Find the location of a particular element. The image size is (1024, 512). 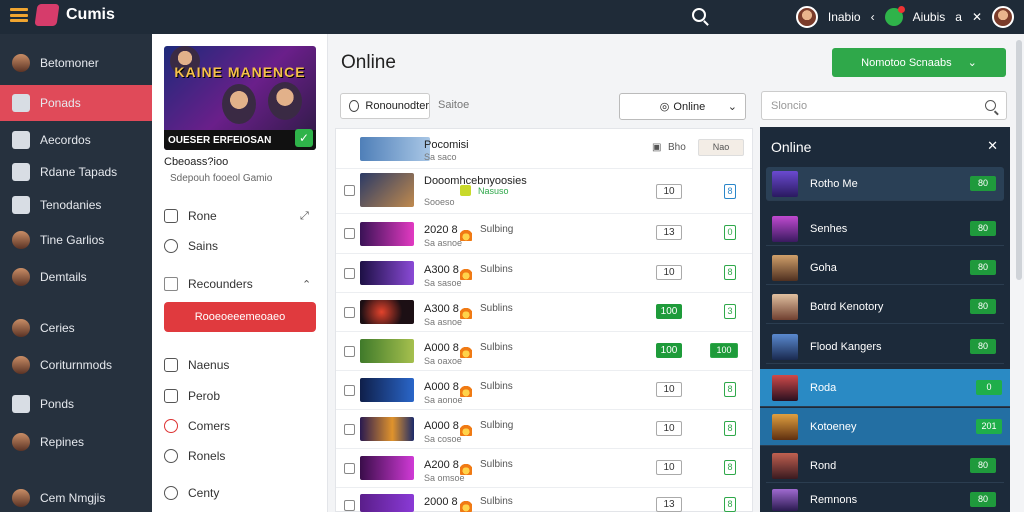

online-item: Botrd Kenotory 80 is located at coordinates (885, 307).